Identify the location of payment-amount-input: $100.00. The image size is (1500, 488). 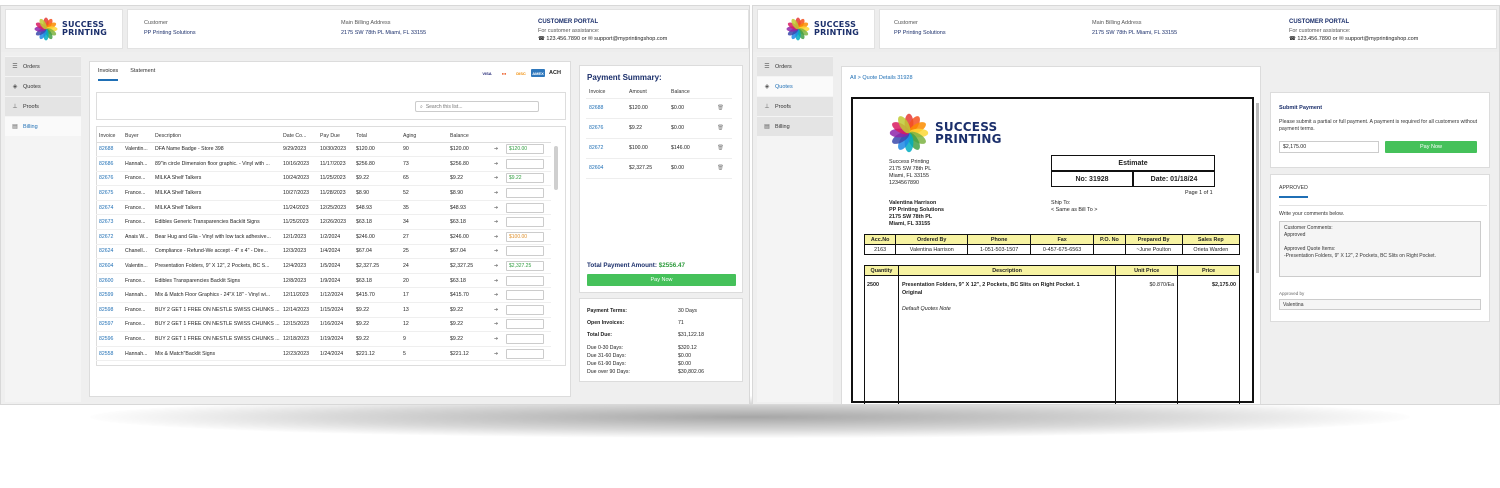
(525, 236).